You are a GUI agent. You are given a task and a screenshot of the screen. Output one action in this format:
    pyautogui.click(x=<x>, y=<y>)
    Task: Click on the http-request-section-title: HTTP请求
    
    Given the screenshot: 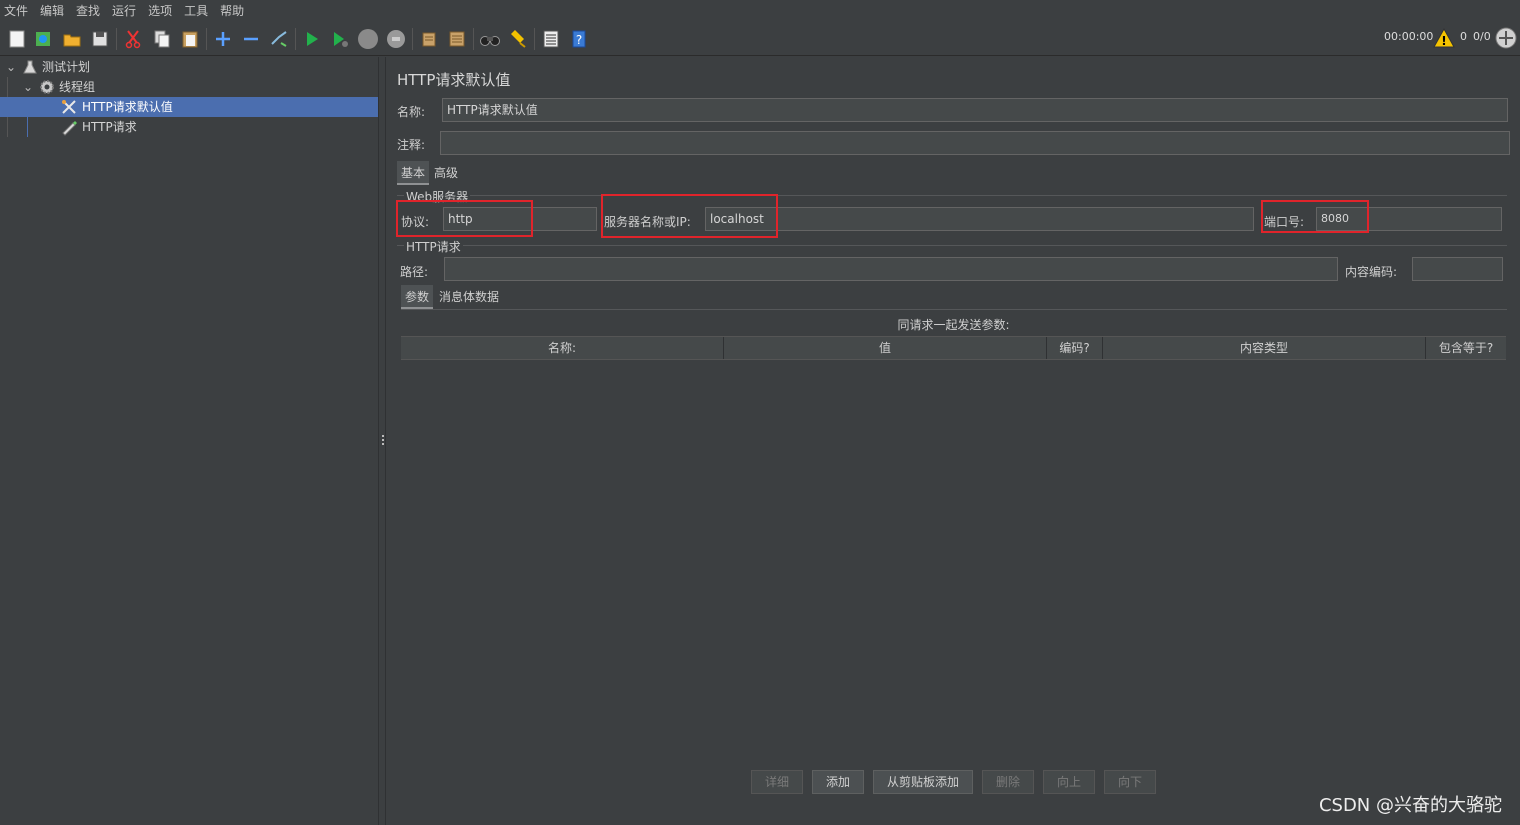 What is the action you would take?
    pyautogui.click(x=433, y=246)
    